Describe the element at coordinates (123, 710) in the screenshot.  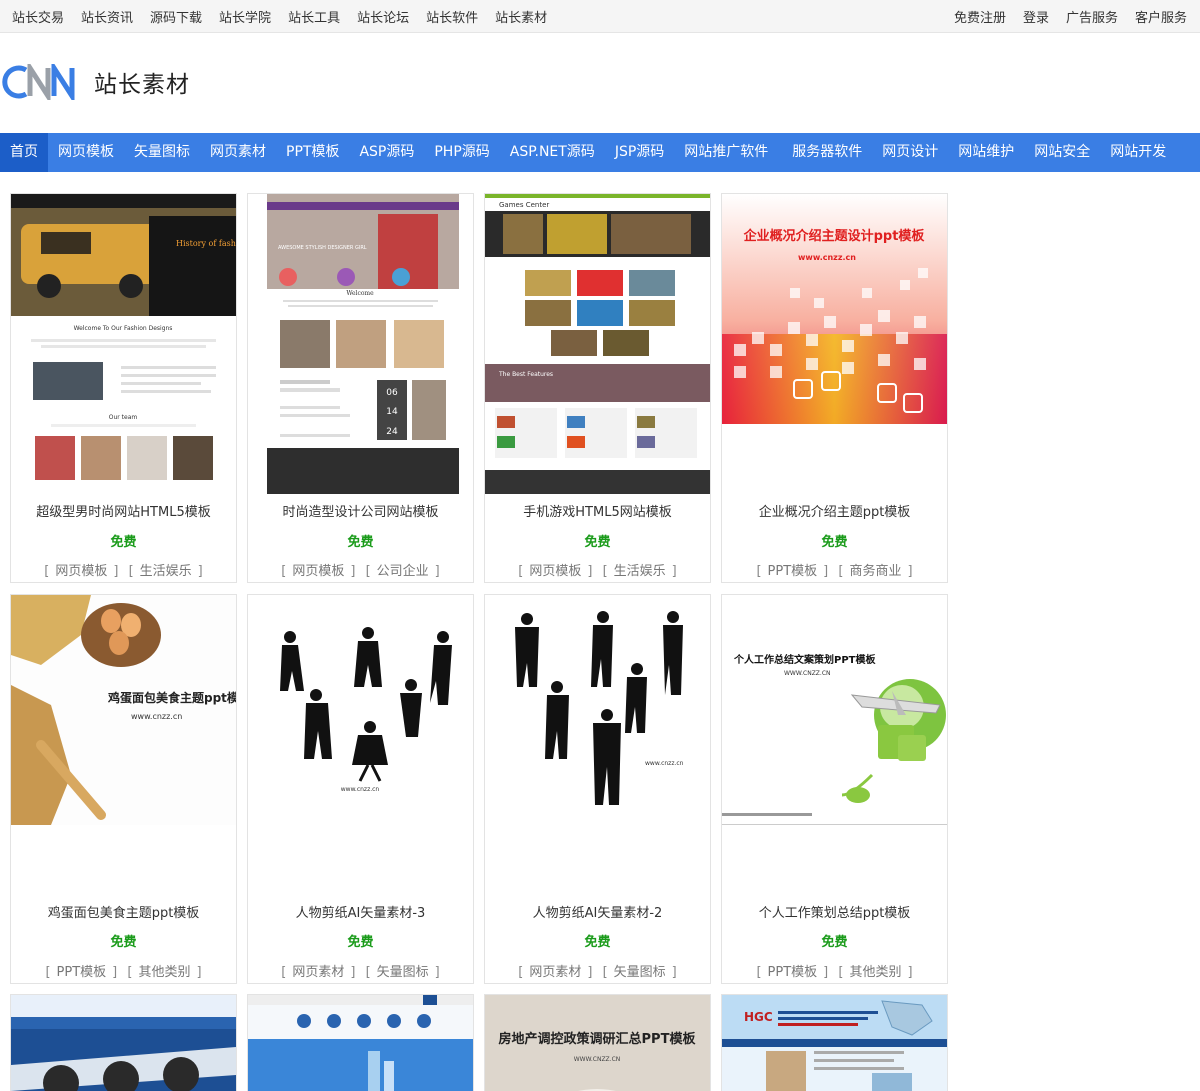
I see `card-thumbnail: 鸡蛋面包美食主题ppt模板 www.cnzz.cn` at that location.